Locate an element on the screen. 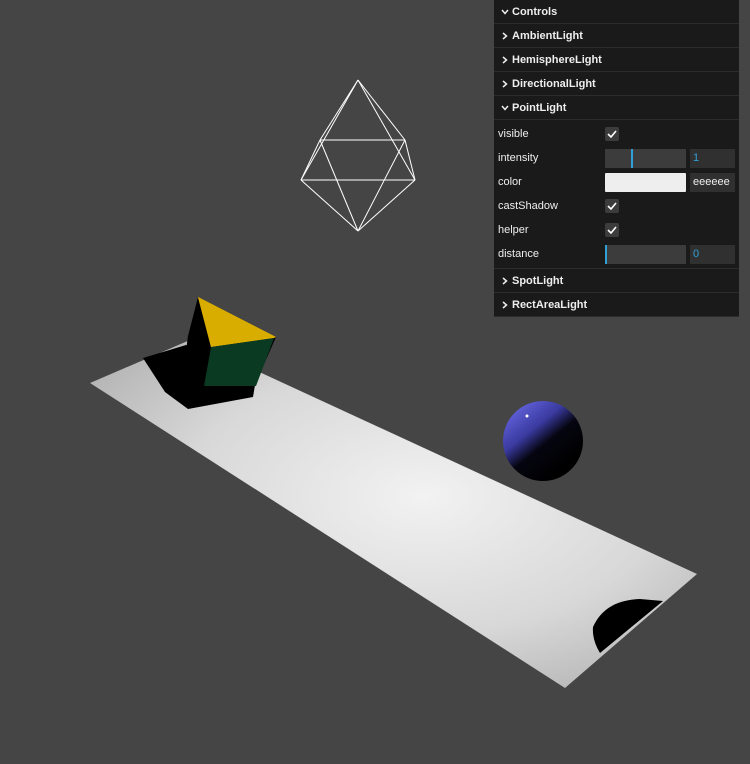  controls-title: Controls is located at coordinates (535, 11).